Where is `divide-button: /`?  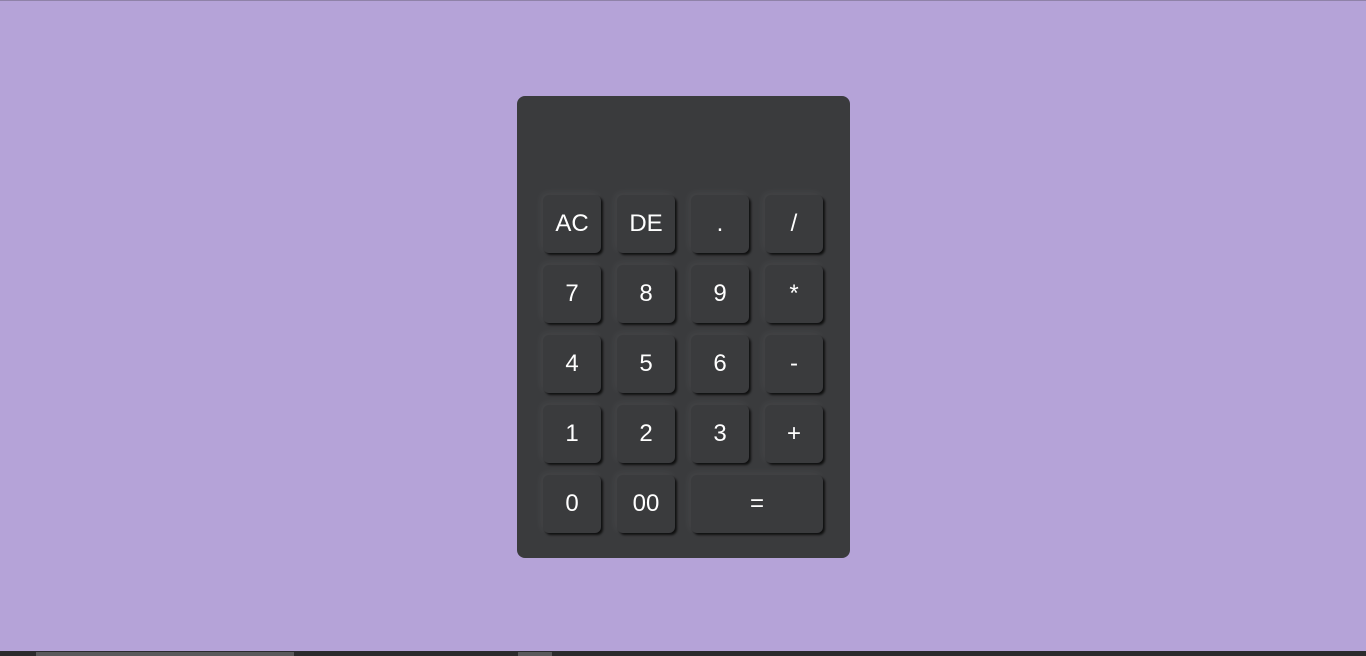 divide-button: / is located at coordinates (794, 224).